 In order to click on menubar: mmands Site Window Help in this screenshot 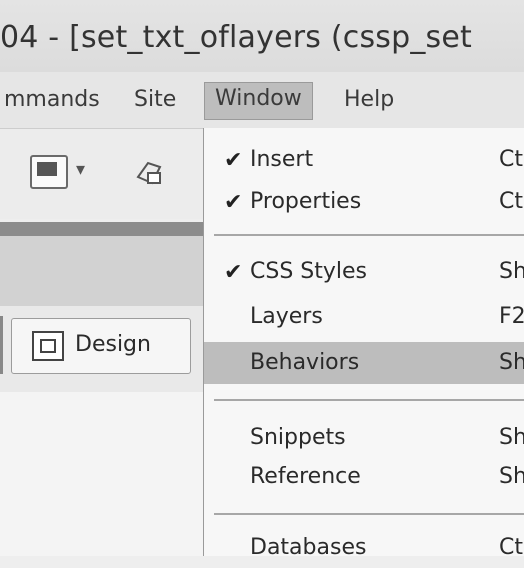, I will do `click(262, 100)`.